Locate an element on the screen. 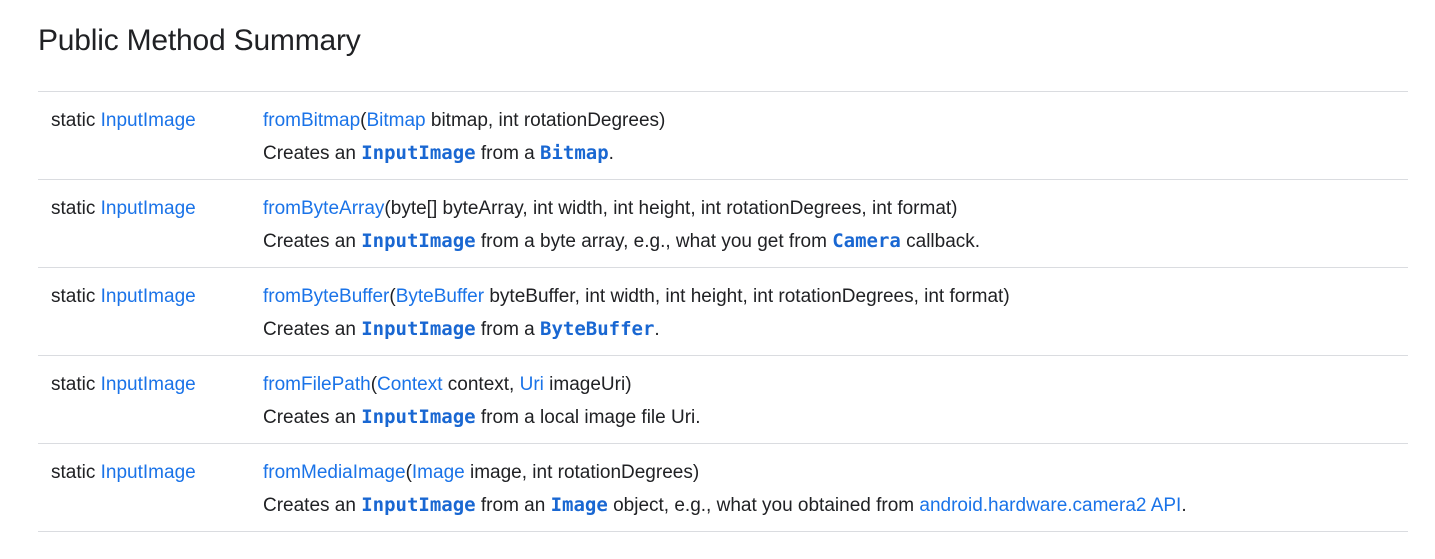 This screenshot has width=1435, height=559. param-type-link: Uri is located at coordinates (532, 384).